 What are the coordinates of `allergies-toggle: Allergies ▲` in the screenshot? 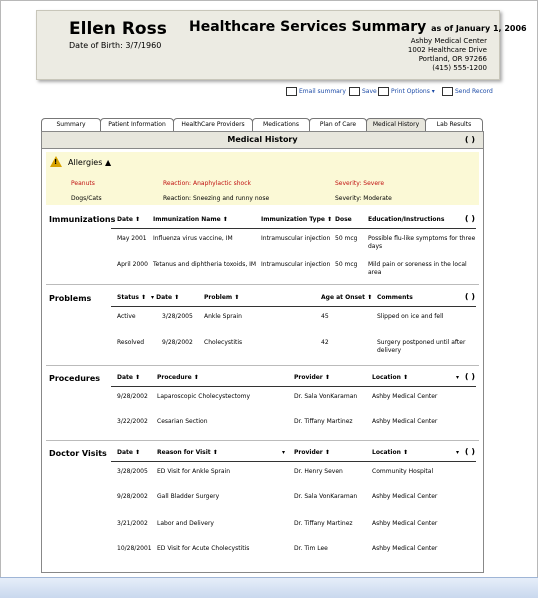 It's located at (89, 162).